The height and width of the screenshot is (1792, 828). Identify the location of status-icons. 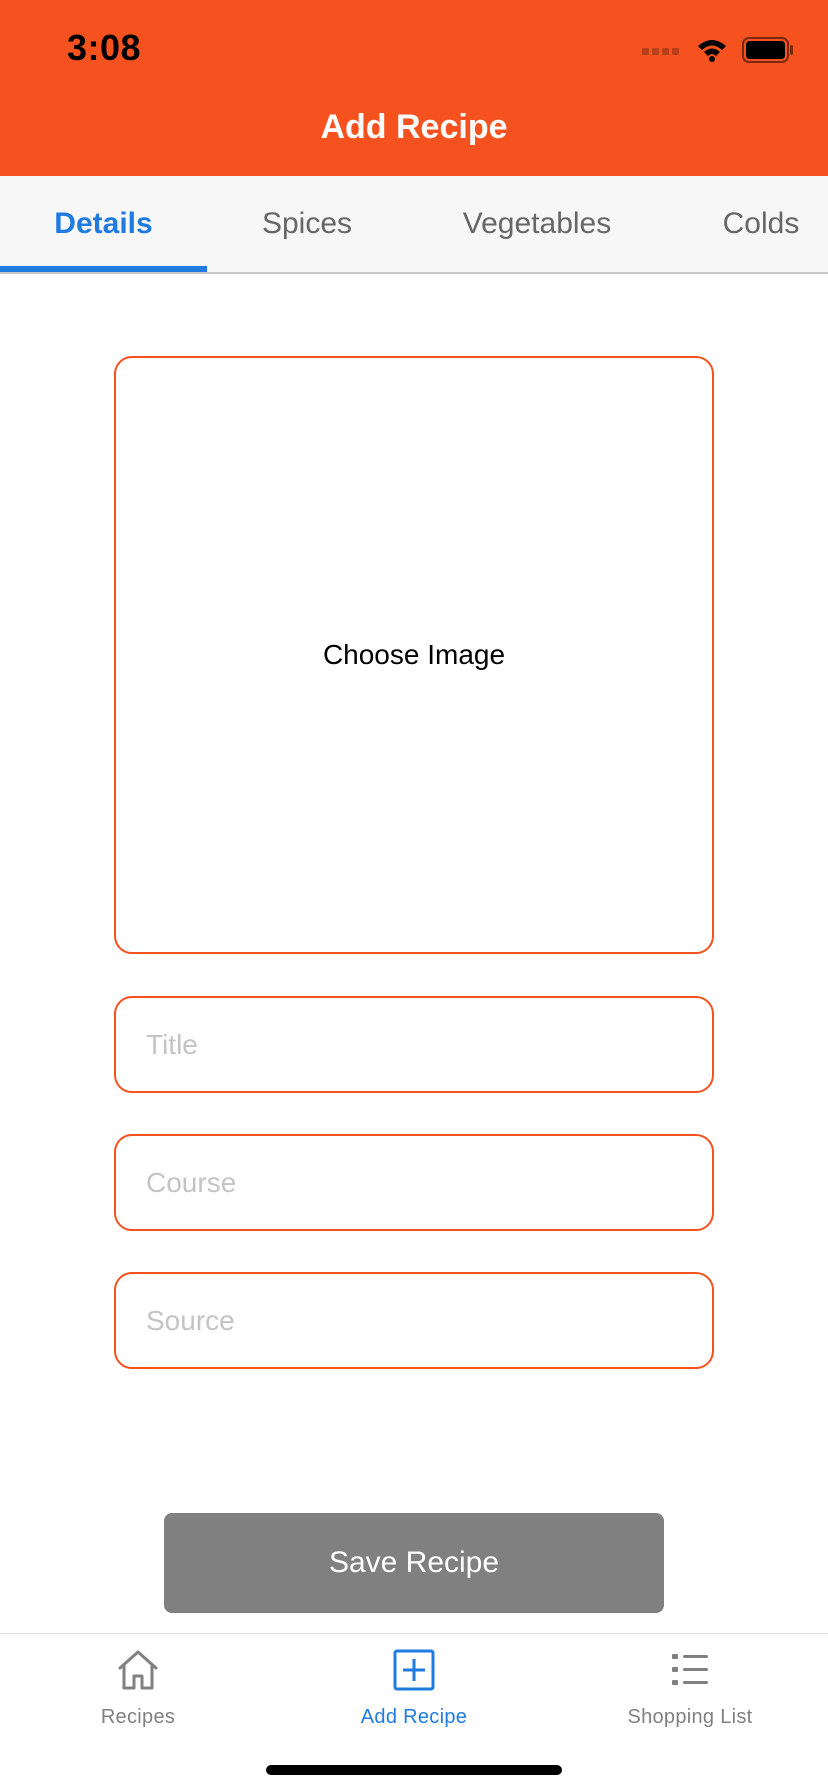
(718, 50).